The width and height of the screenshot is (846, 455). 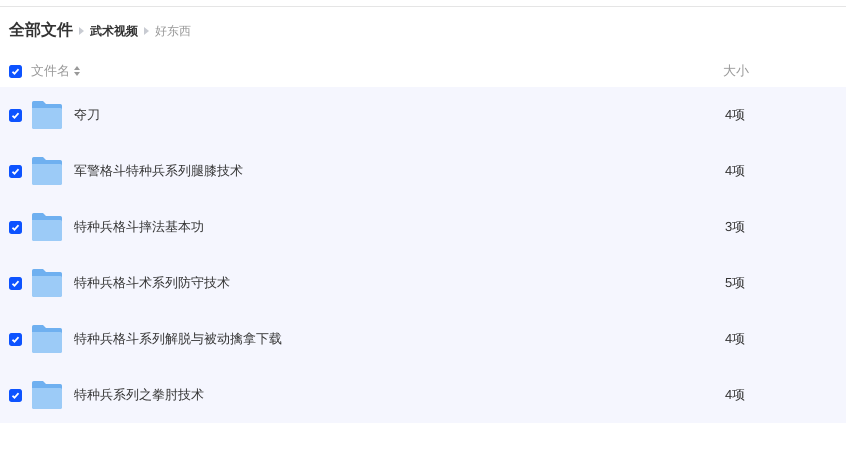 What do you see at coordinates (423, 395) in the screenshot?
I see `file-row: 特种兵系列之拳肘技术 4项` at bounding box center [423, 395].